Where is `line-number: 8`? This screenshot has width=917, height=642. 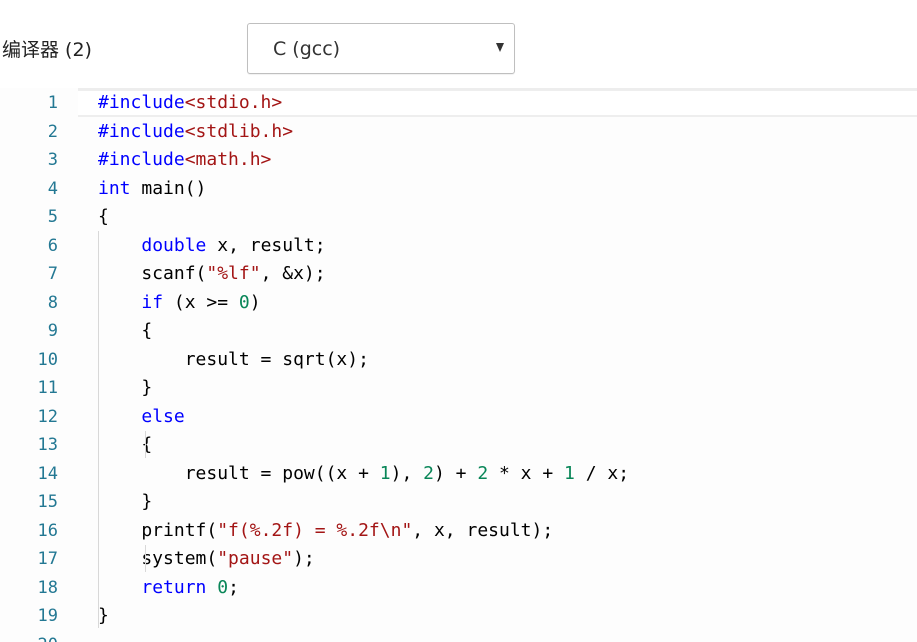
line-number: 8 is located at coordinates (52, 302).